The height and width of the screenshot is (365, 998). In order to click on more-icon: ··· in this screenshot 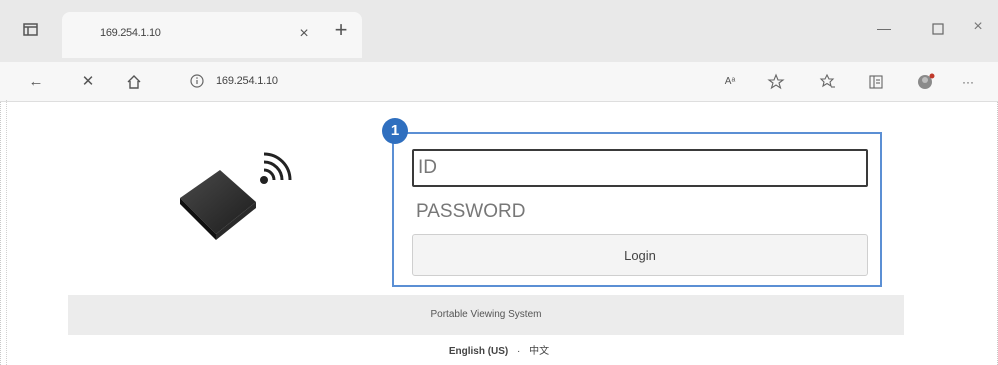, I will do `click(968, 82)`.